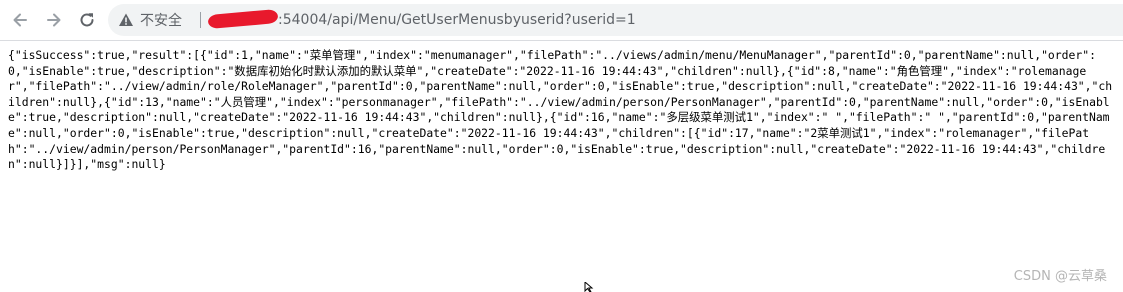  What do you see at coordinates (161, 21) in the screenshot?
I see `security-label: 不安全` at bounding box center [161, 21].